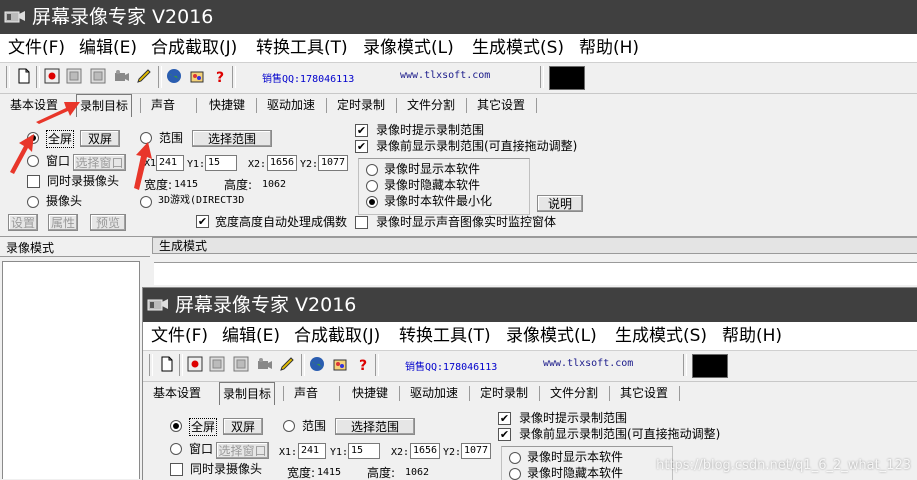  I want to click on webcam-radio, so click(33, 202).